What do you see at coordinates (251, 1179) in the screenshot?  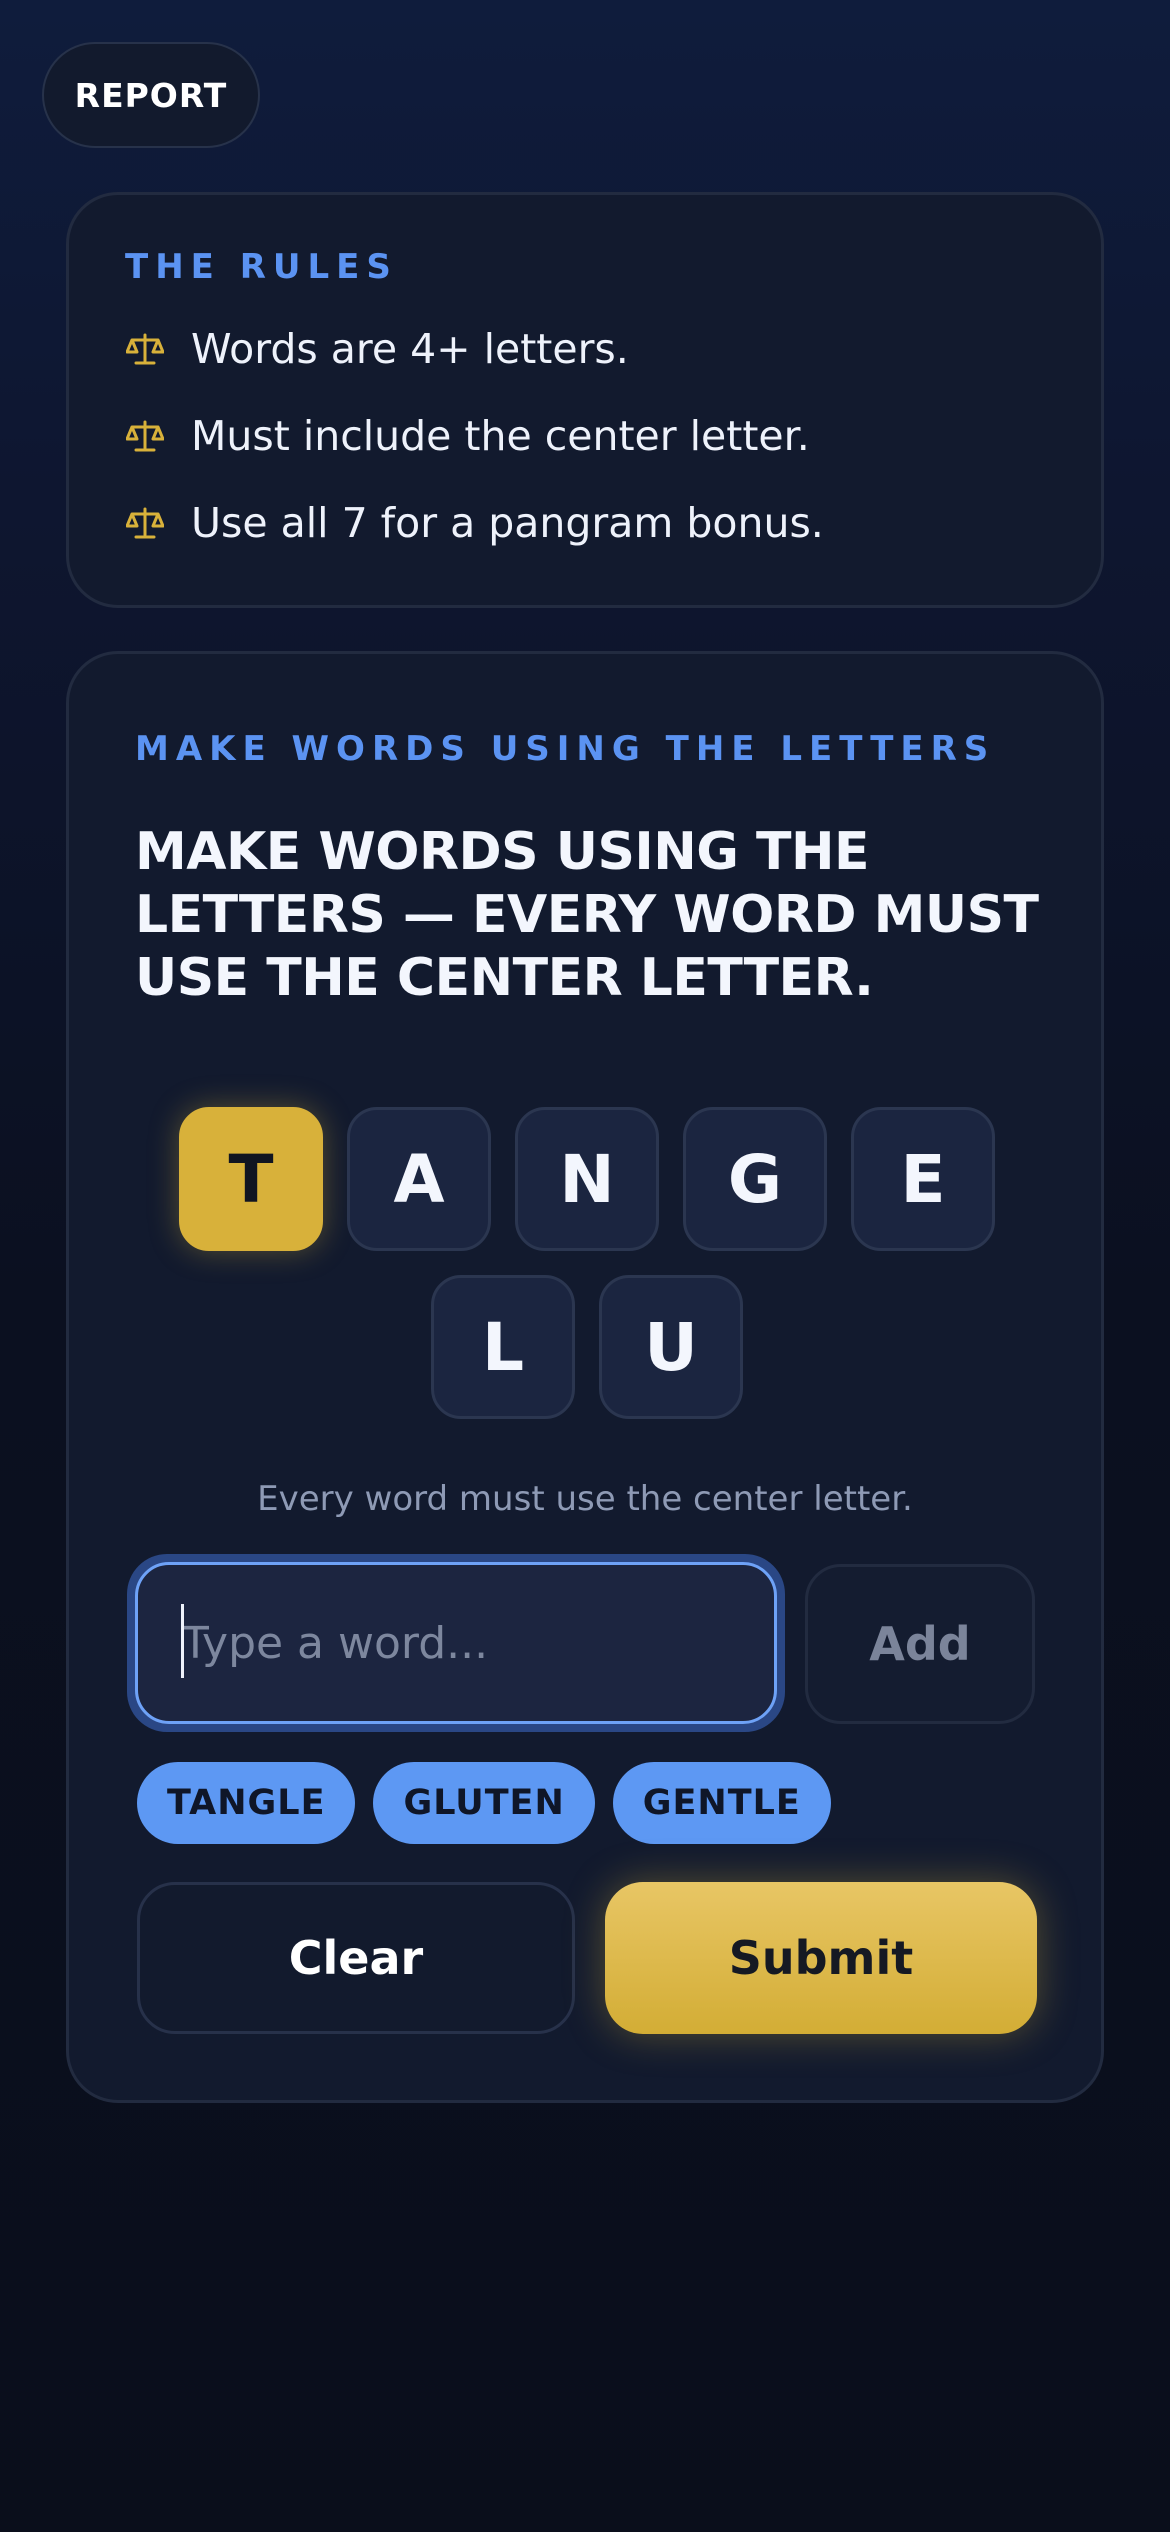 I see `letter-tile-center: T` at bounding box center [251, 1179].